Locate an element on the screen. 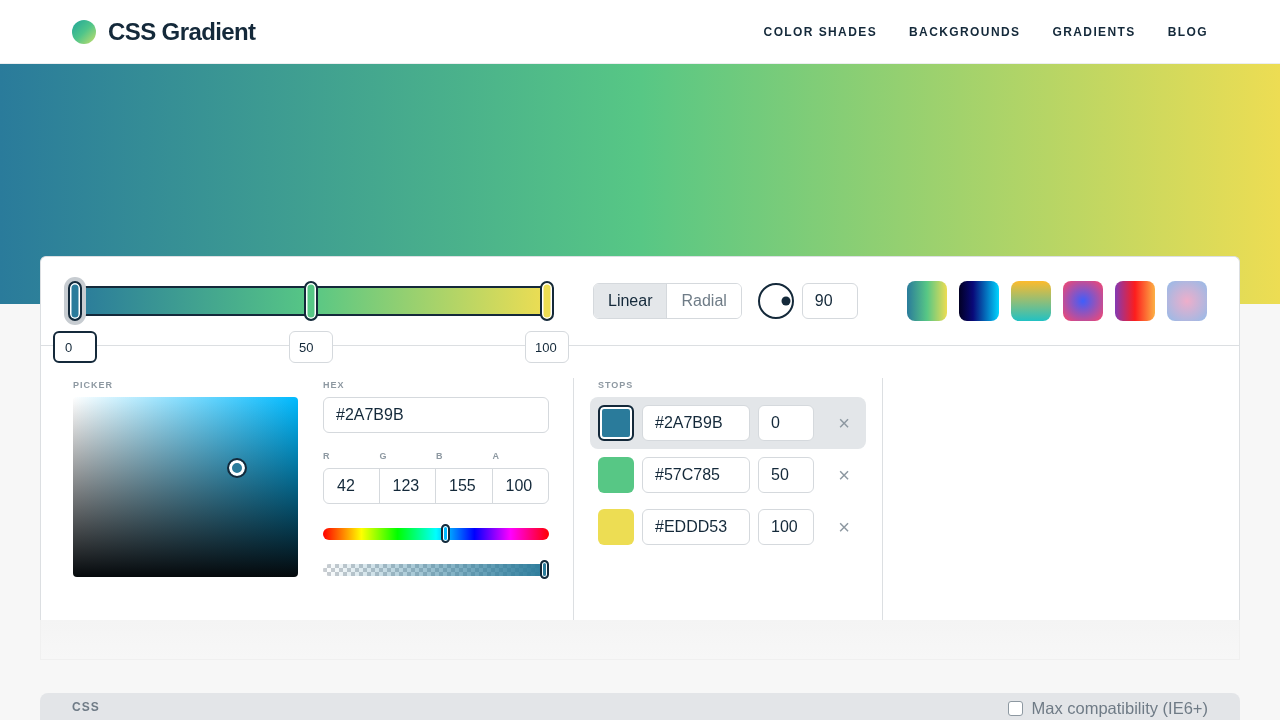 The height and width of the screenshot is (720, 1280). logo-icon is located at coordinates (84, 31).